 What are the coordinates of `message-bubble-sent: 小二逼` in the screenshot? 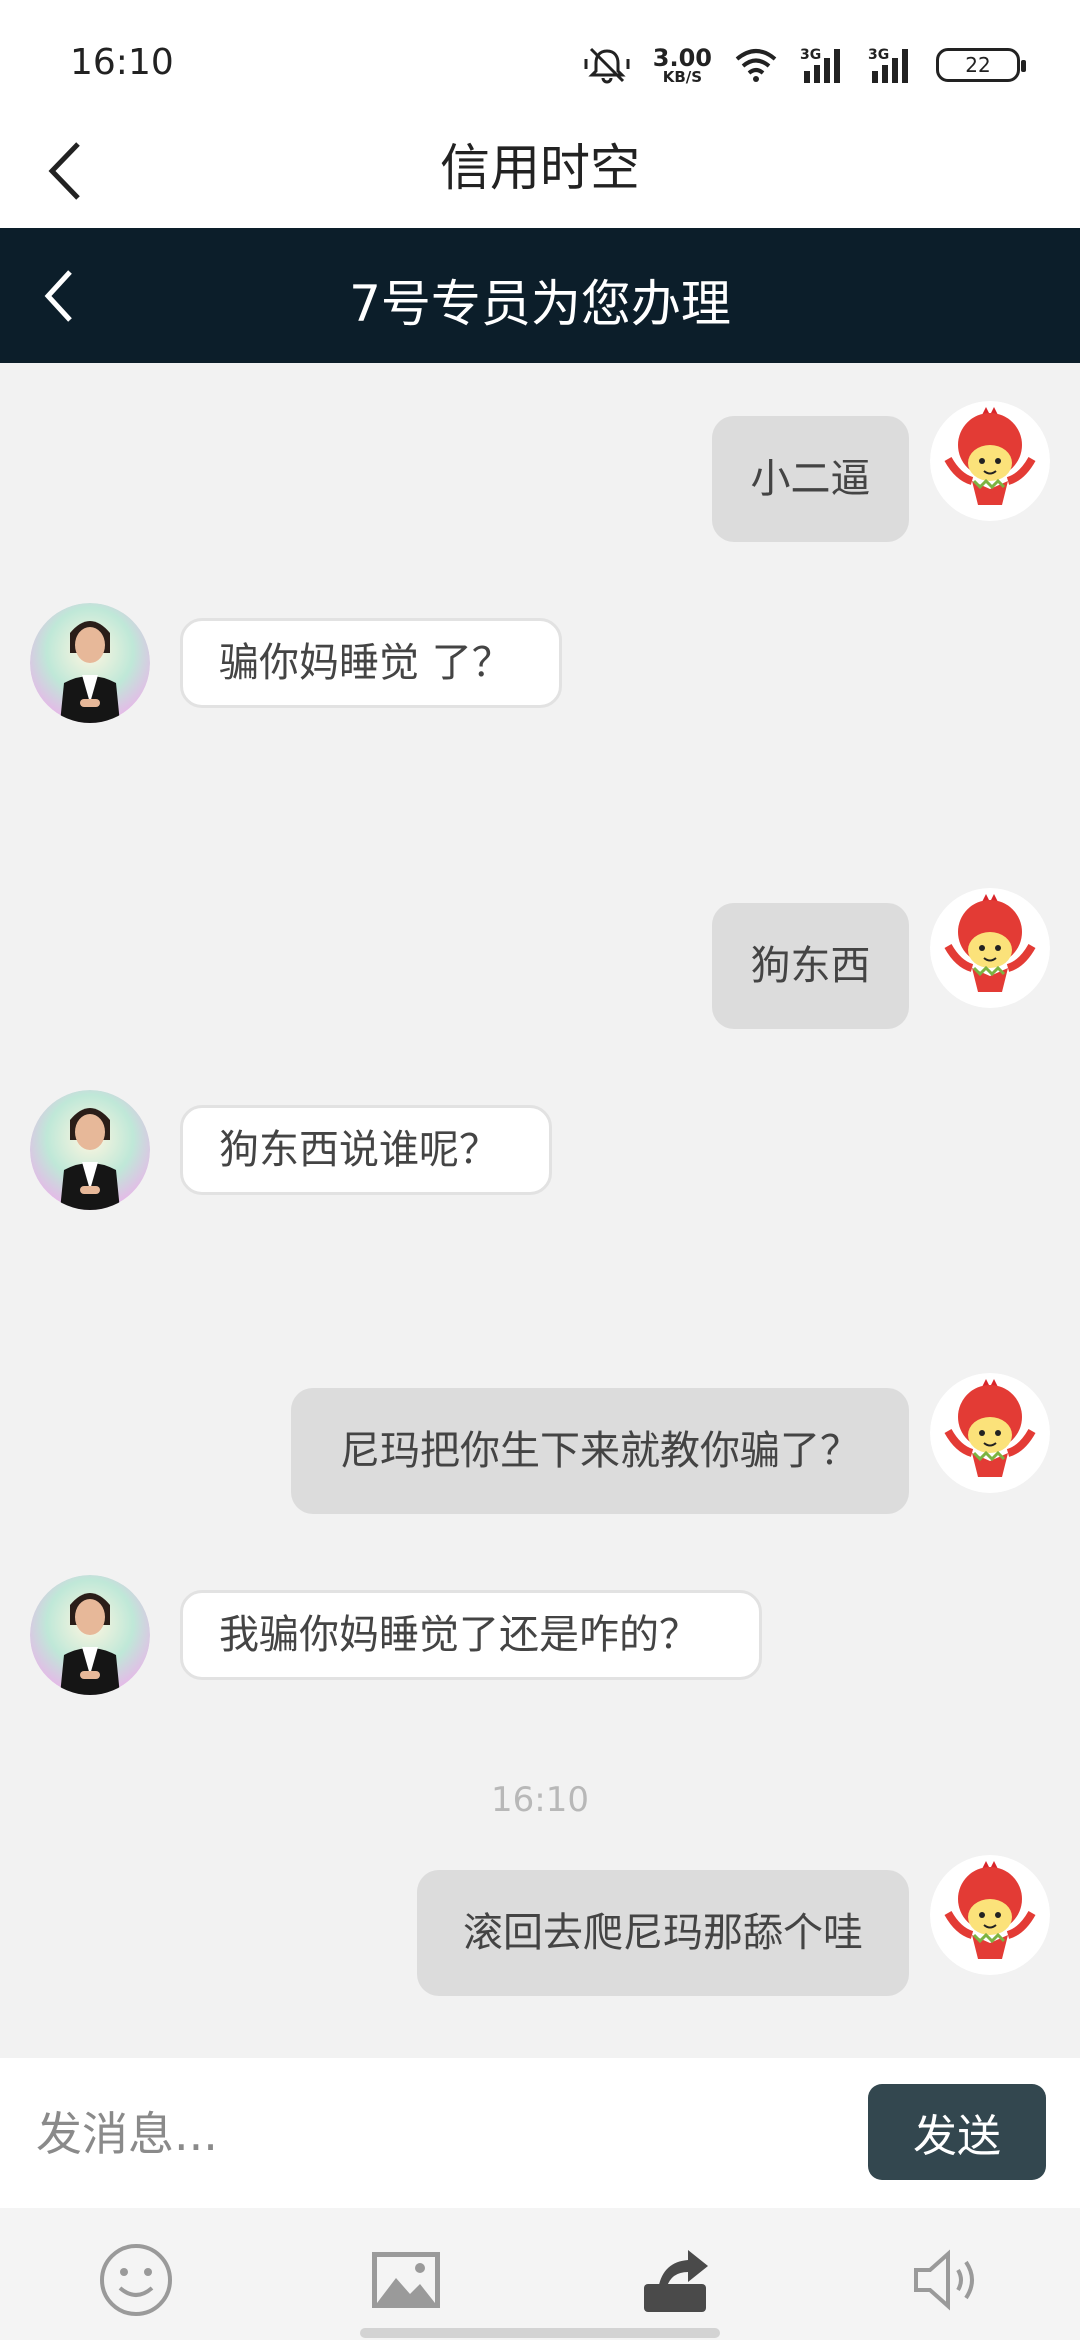 It's located at (810, 479).